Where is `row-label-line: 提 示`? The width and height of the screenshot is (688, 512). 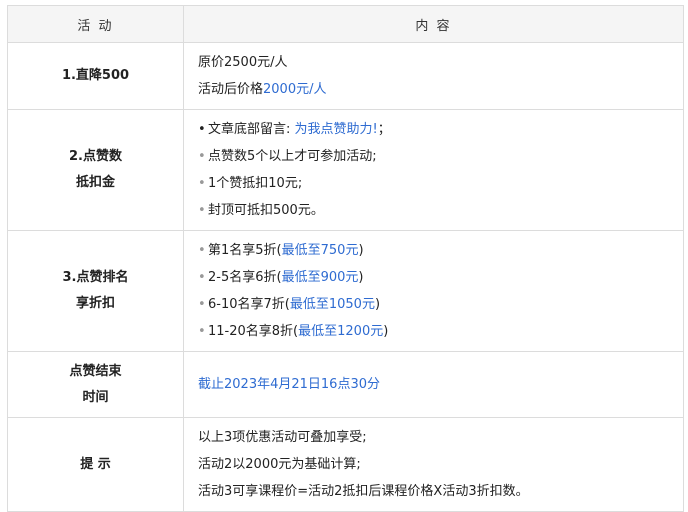 row-label-line: 提 示 is located at coordinates (95, 464).